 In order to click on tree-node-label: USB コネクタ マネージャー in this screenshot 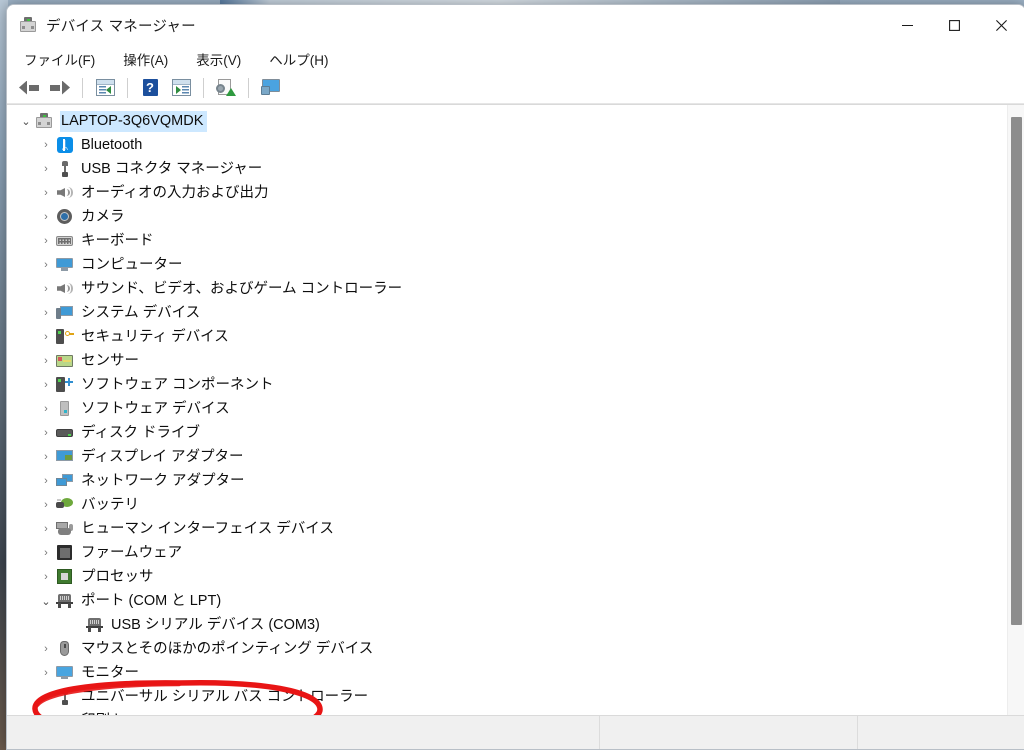, I will do `click(172, 168)`.